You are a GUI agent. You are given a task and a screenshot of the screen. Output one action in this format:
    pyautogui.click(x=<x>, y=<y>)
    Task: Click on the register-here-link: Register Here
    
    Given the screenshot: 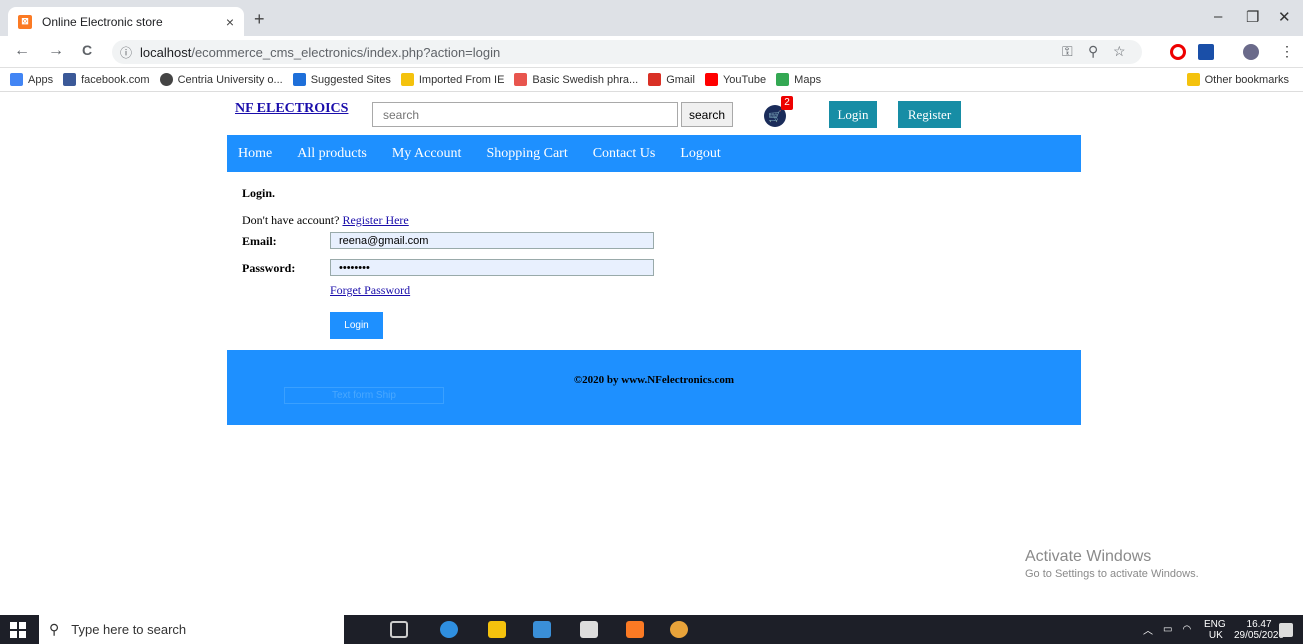 What is the action you would take?
    pyautogui.click(x=375, y=220)
    